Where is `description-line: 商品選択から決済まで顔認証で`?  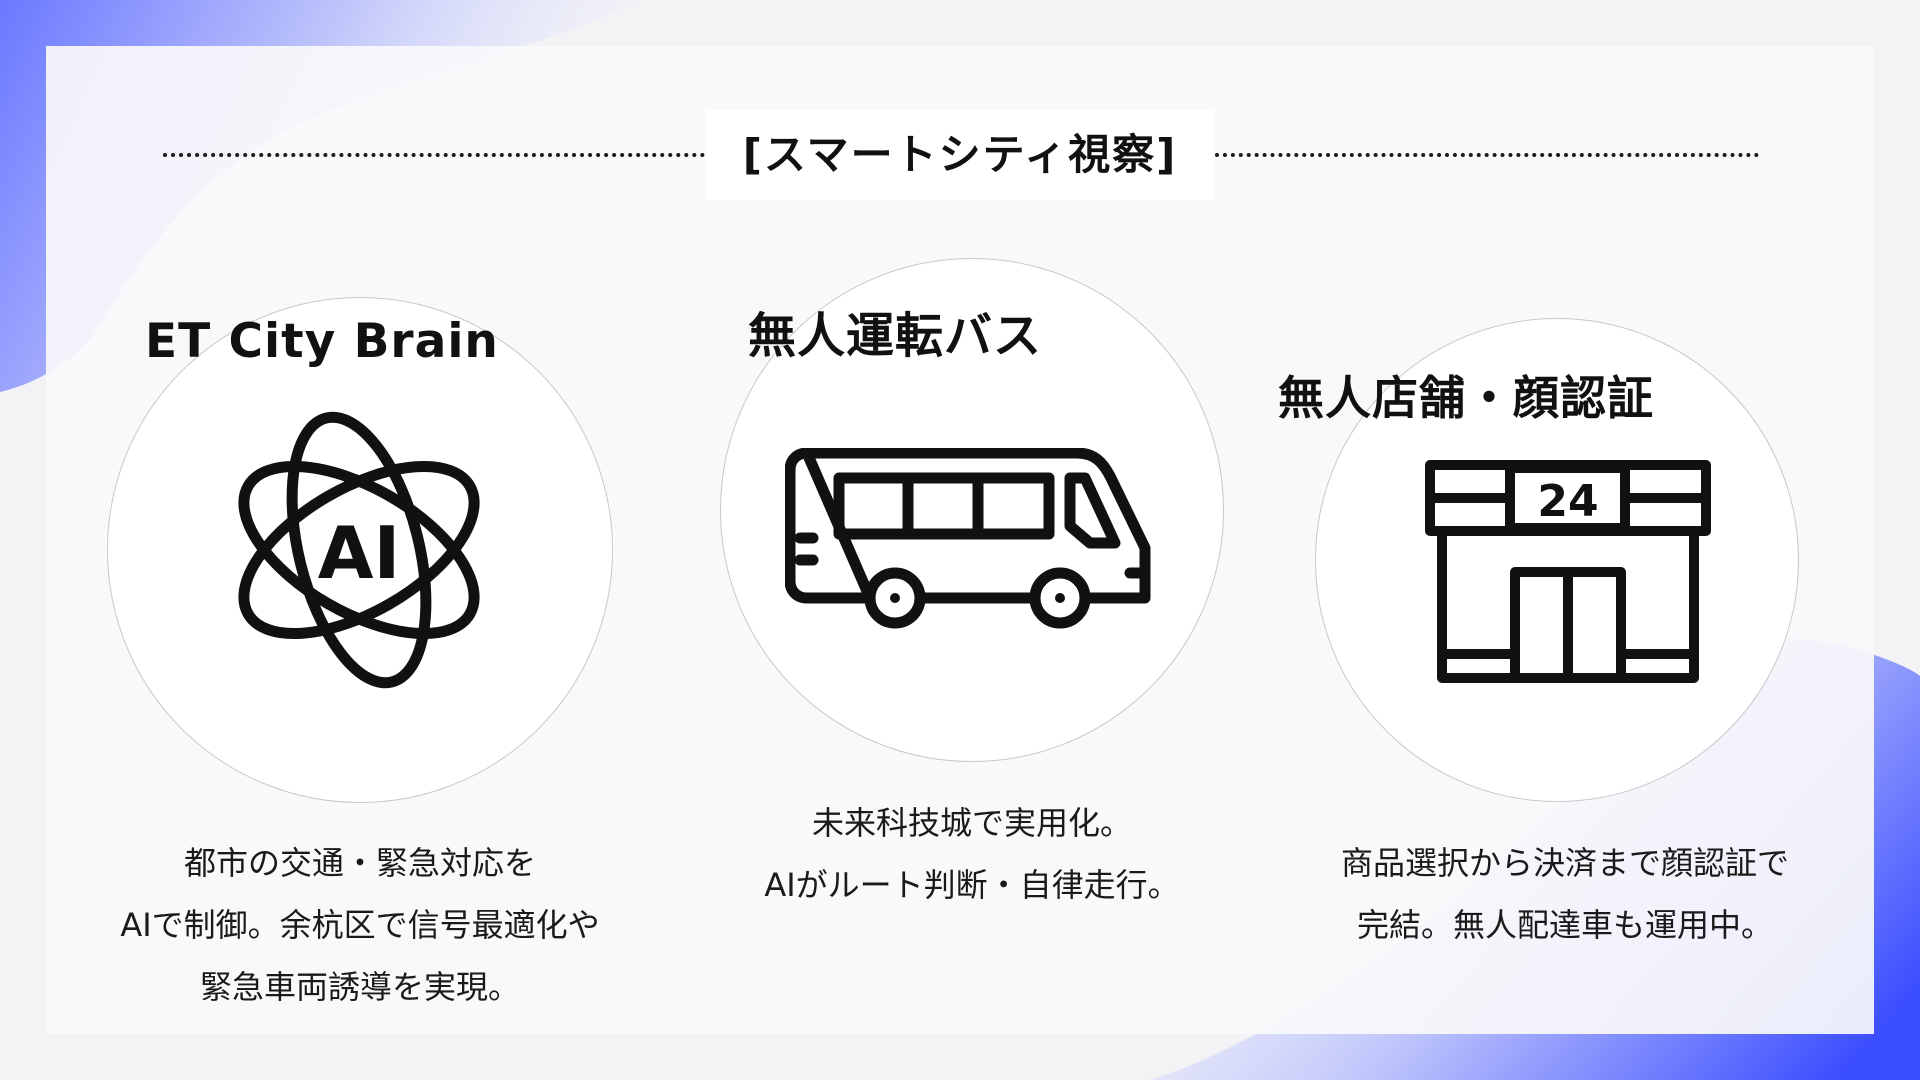 description-line: 商品選択から決済まで顔認証で is located at coordinates (1564, 863).